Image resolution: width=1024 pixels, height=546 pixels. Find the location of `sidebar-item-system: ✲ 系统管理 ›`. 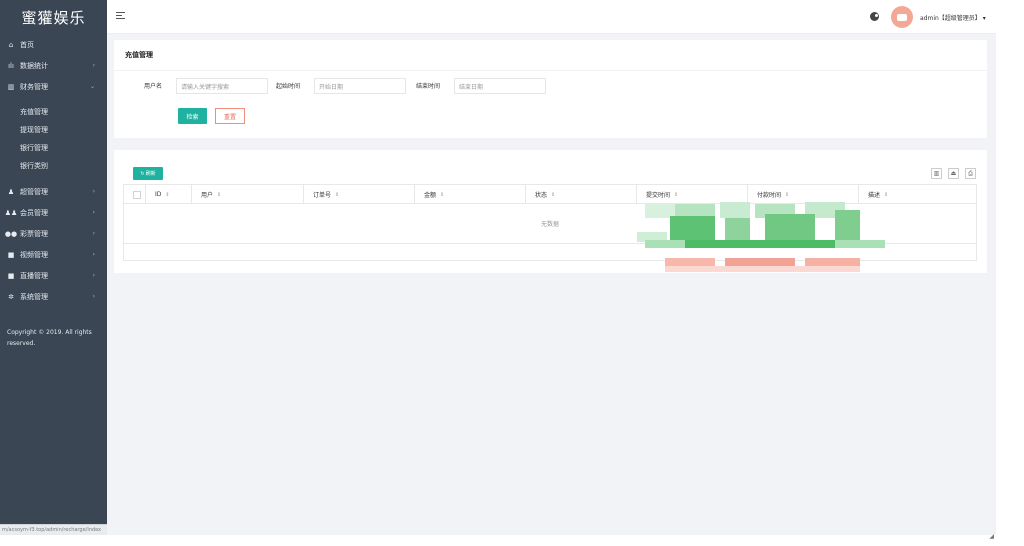

sidebar-item-system: ✲ 系统管理 › is located at coordinates (53, 296).